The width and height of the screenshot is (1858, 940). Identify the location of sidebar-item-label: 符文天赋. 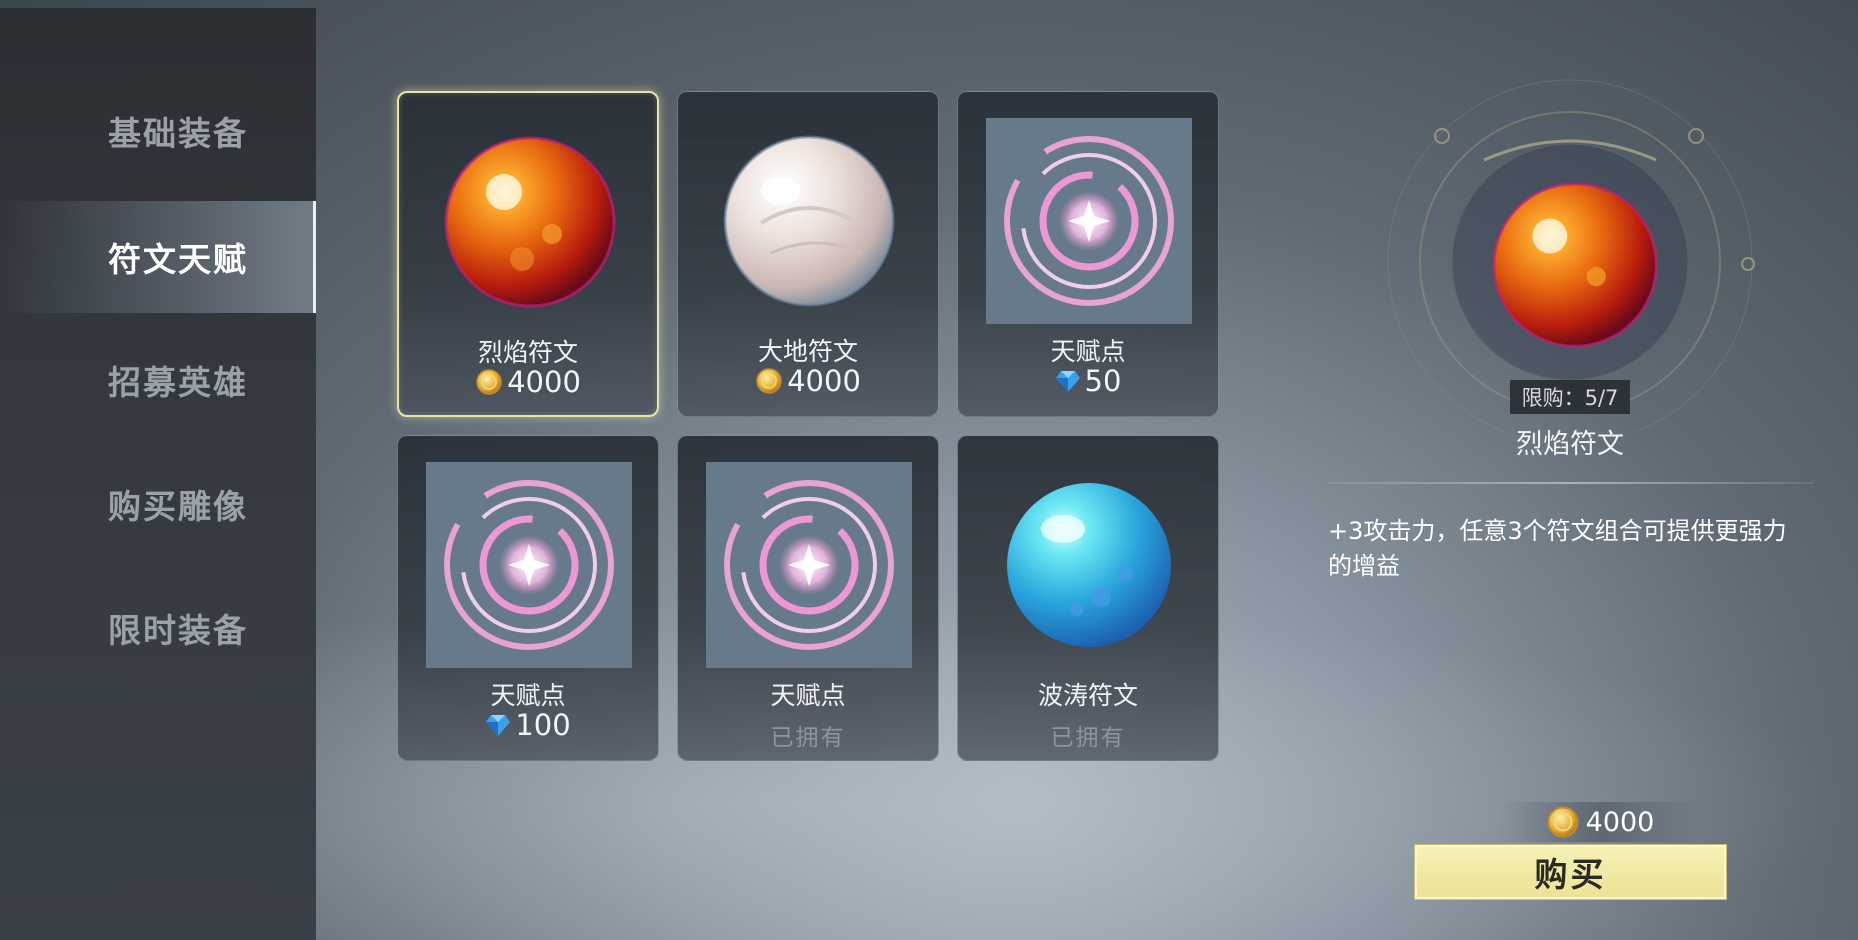
(178, 259).